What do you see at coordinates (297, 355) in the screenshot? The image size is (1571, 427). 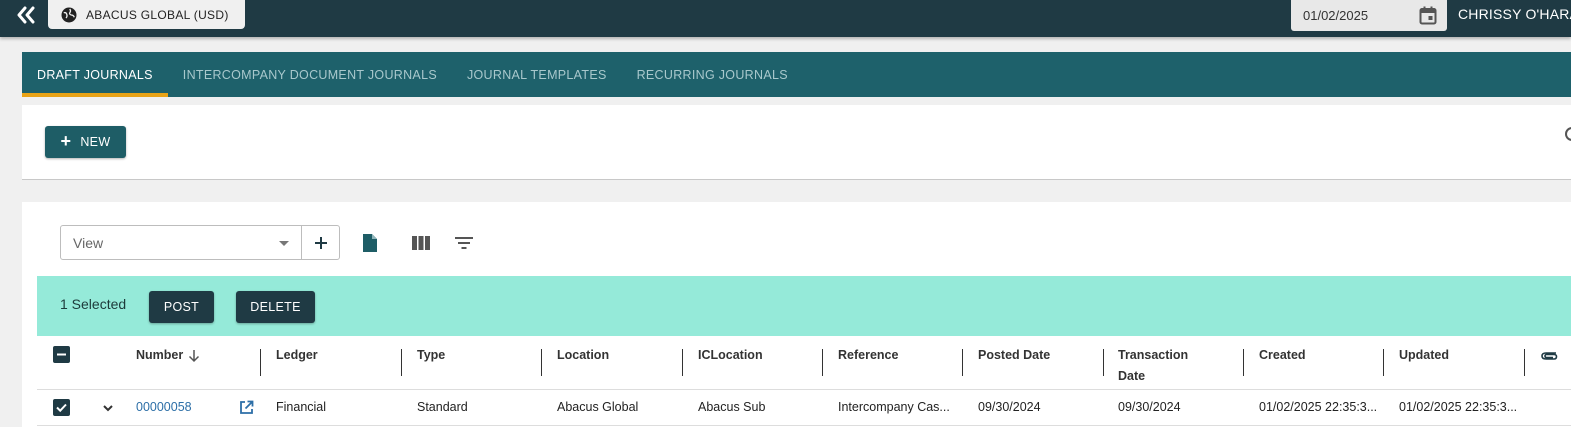 I see `column-header-ledger: Ledger` at bounding box center [297, 355].